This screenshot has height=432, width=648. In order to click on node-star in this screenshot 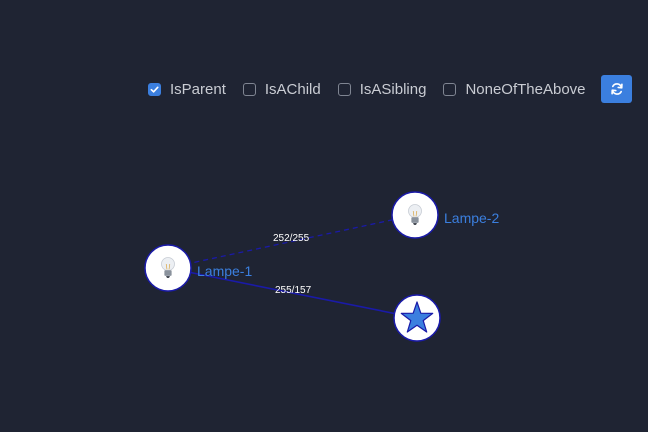, I will do `click(417, 318)`.